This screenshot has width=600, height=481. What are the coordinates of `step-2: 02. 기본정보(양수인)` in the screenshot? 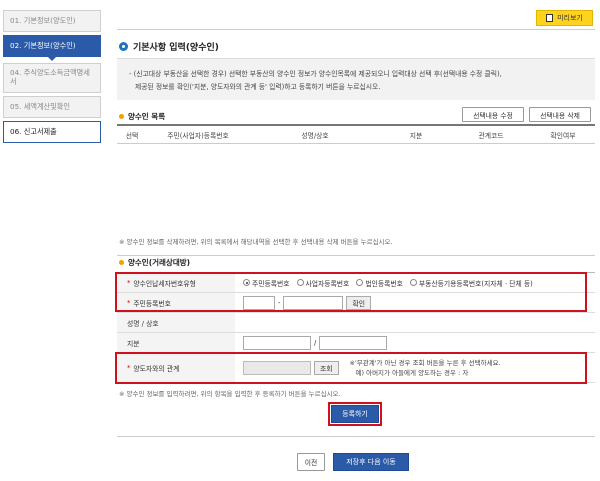 It's located at (52, 48).